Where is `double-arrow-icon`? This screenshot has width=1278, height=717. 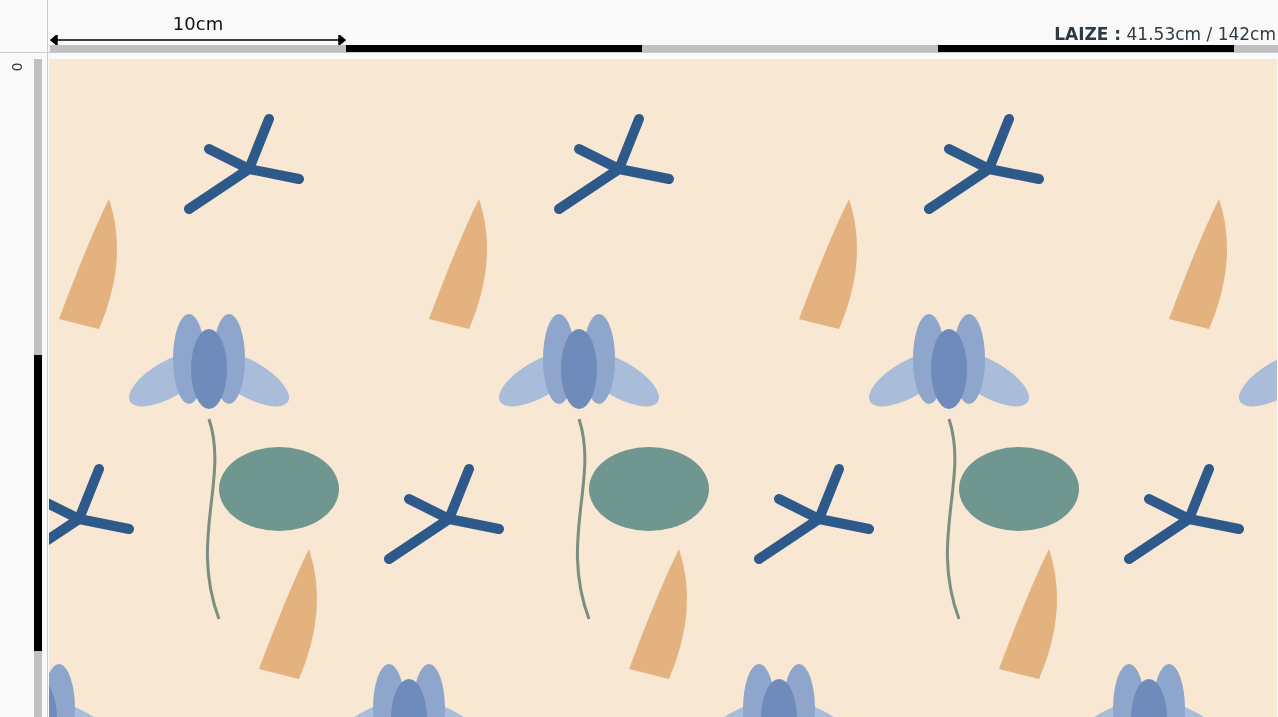 double-arrow-icon is located at coordinates (198, 40).